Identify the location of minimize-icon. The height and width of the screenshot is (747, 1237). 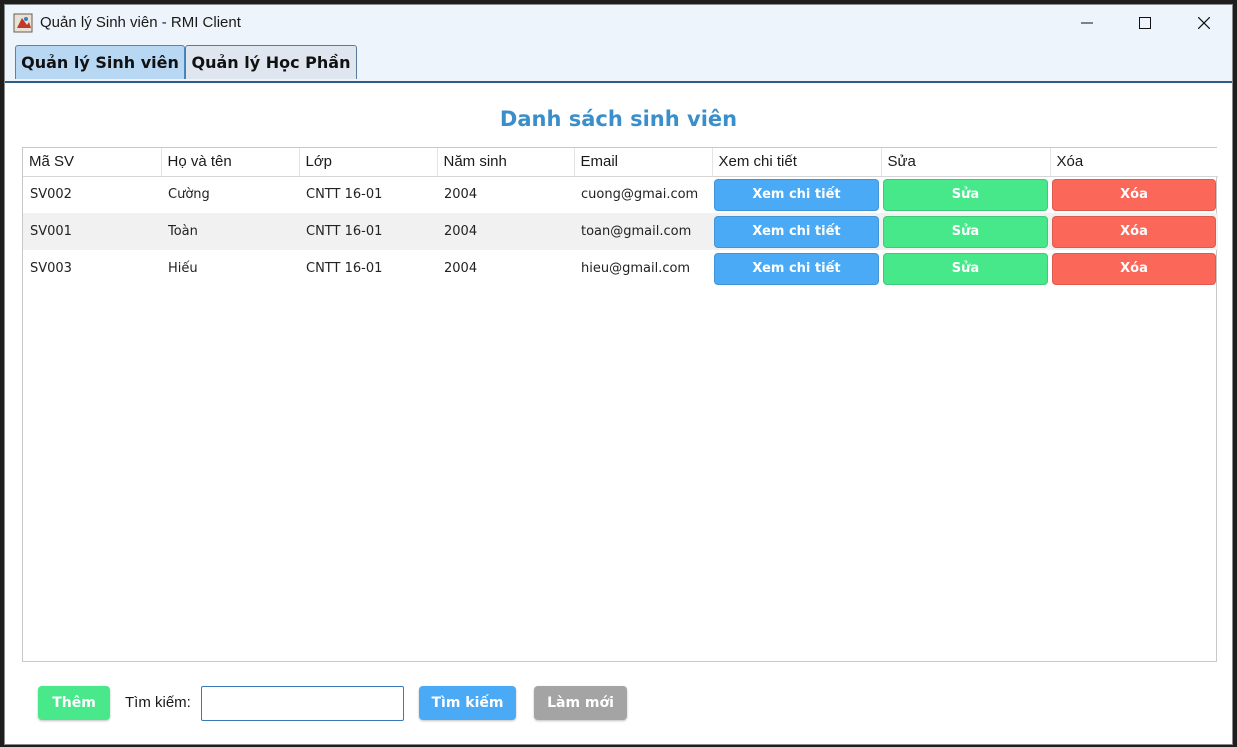
(1087, 23).